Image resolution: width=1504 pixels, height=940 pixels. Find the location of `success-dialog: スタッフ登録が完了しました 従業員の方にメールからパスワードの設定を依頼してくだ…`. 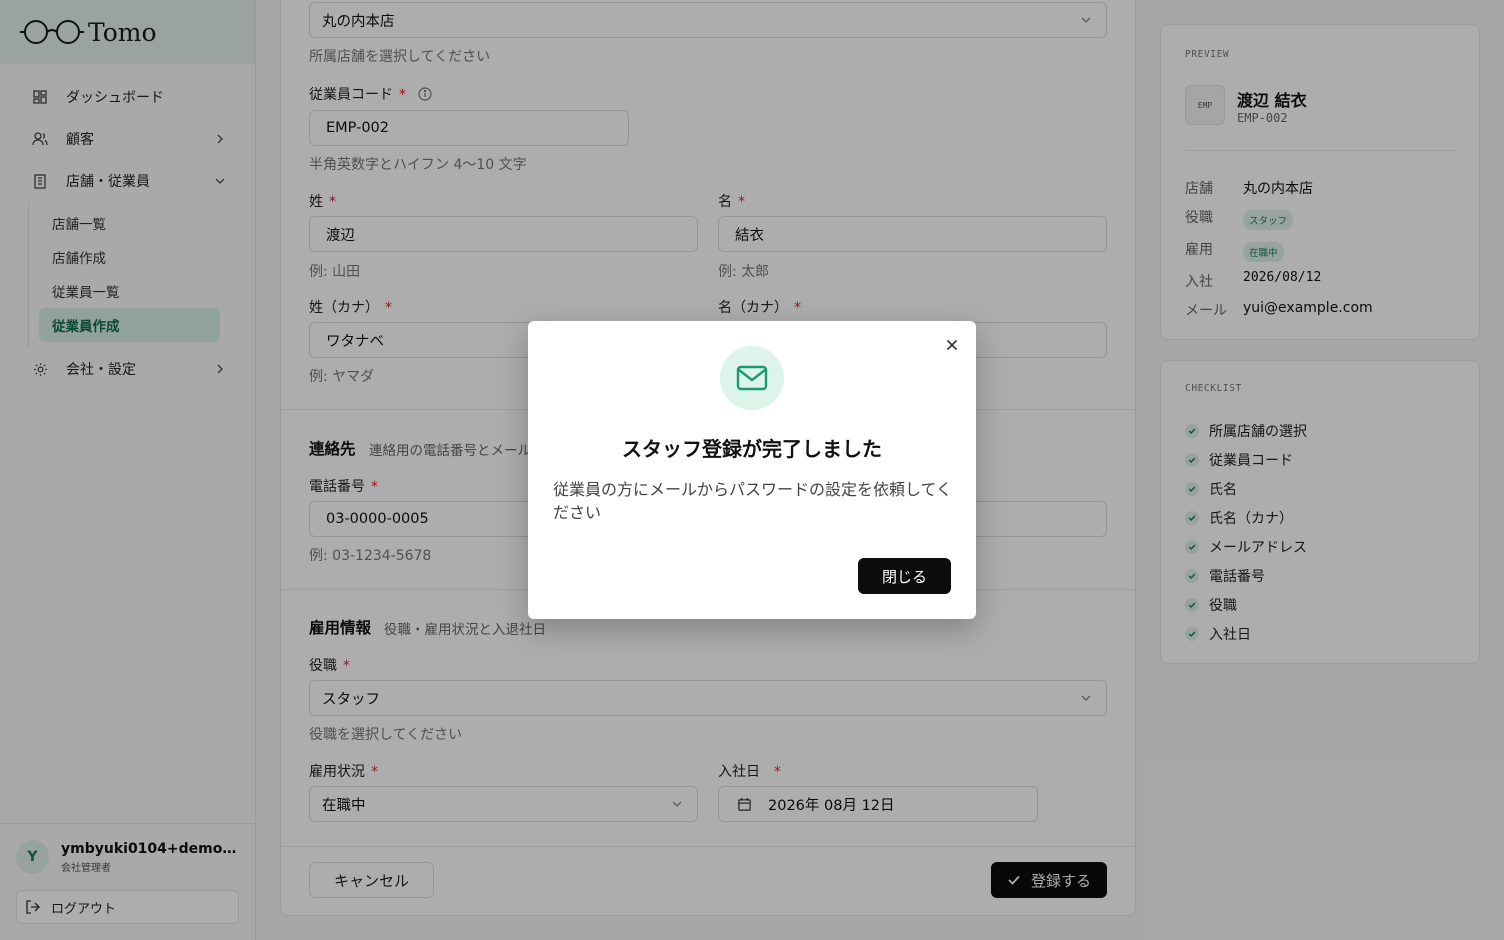

success-dialog: スタッフ登録が完了しました 従業員の方にメールからパスワードの設定を依頼してくだ… is located at coordinates (752, 470).